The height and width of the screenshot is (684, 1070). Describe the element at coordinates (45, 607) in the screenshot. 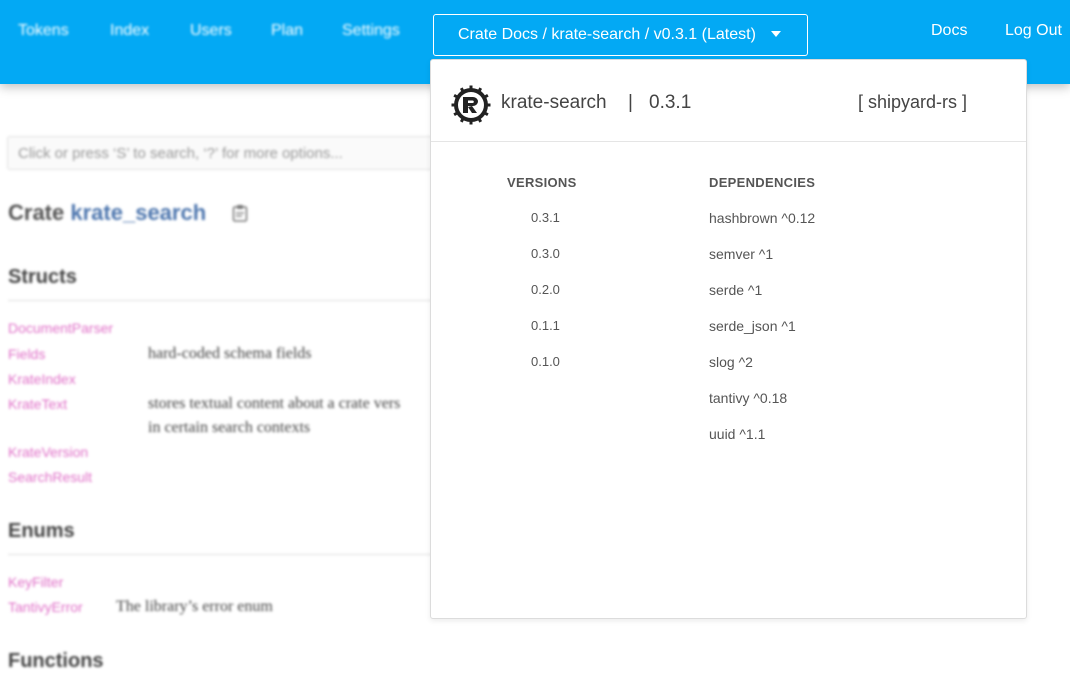

I see `enum-link: TantivyError` at that location.